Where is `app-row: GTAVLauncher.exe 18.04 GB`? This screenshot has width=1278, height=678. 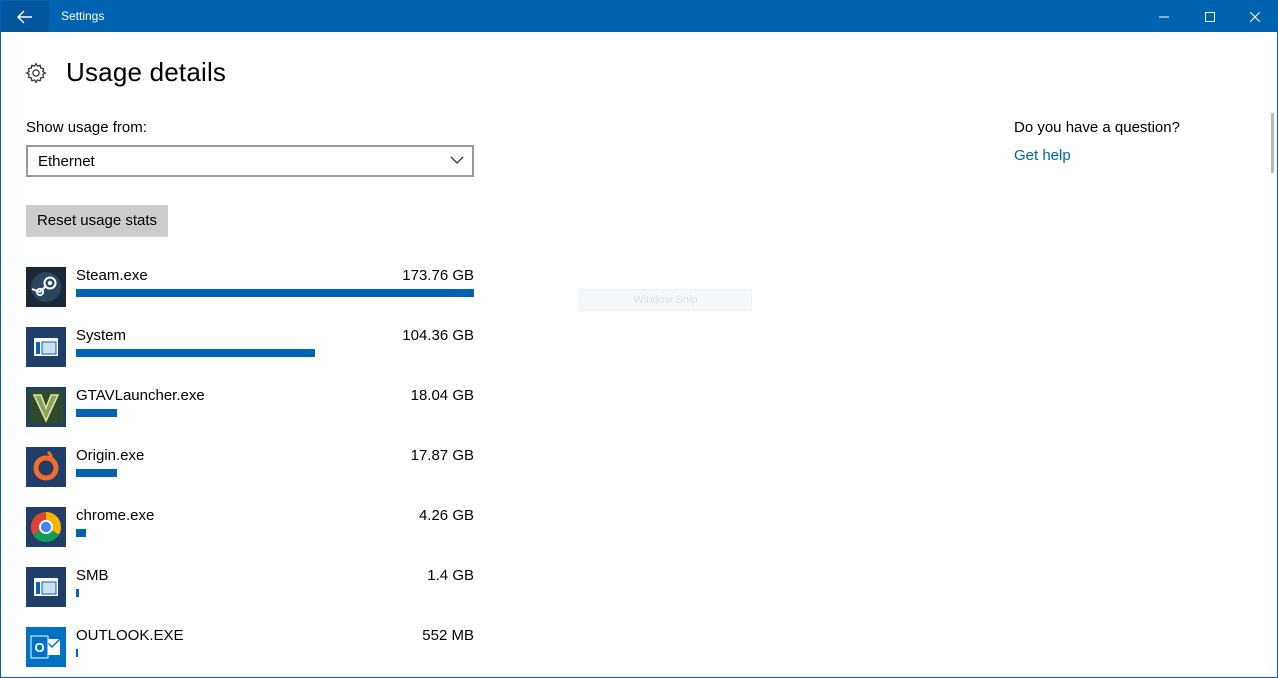
app-row: GTAVLauncher.exe 18.04 GB is located at coordinates (250, 412).